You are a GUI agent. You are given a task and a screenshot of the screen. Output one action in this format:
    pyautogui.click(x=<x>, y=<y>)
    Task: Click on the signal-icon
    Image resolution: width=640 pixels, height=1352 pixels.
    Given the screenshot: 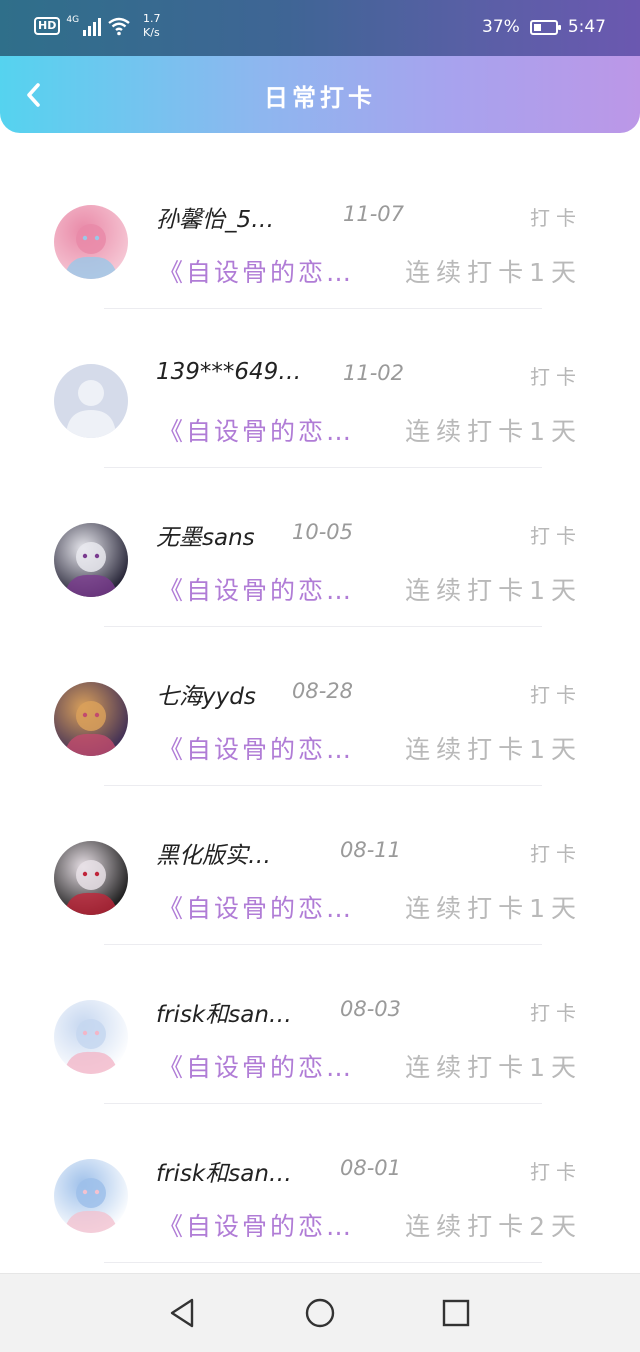 What is the action you would take?
    pyautogui.click(x=92, y=26)
    